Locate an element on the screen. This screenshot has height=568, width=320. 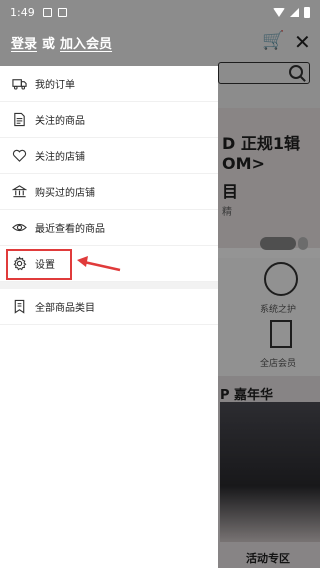
bookmark-icon is located at coordinates (19, 307).